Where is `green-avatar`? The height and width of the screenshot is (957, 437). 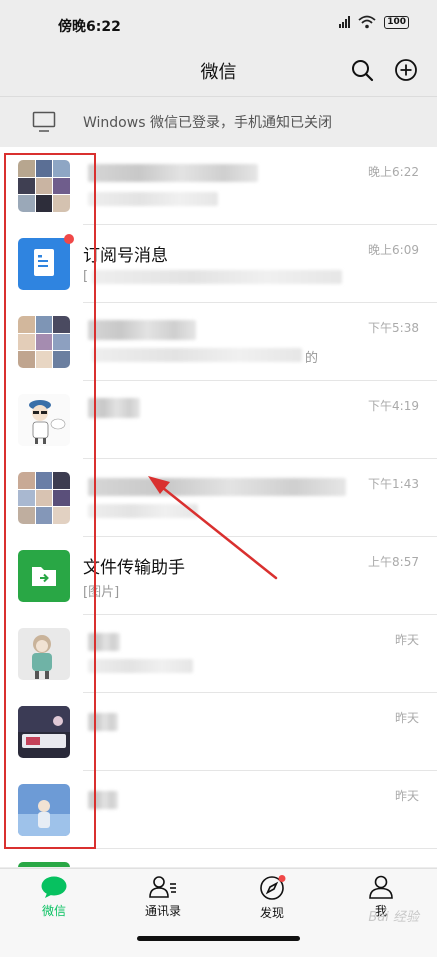
green-avatar is located at coordinates (44, 864).